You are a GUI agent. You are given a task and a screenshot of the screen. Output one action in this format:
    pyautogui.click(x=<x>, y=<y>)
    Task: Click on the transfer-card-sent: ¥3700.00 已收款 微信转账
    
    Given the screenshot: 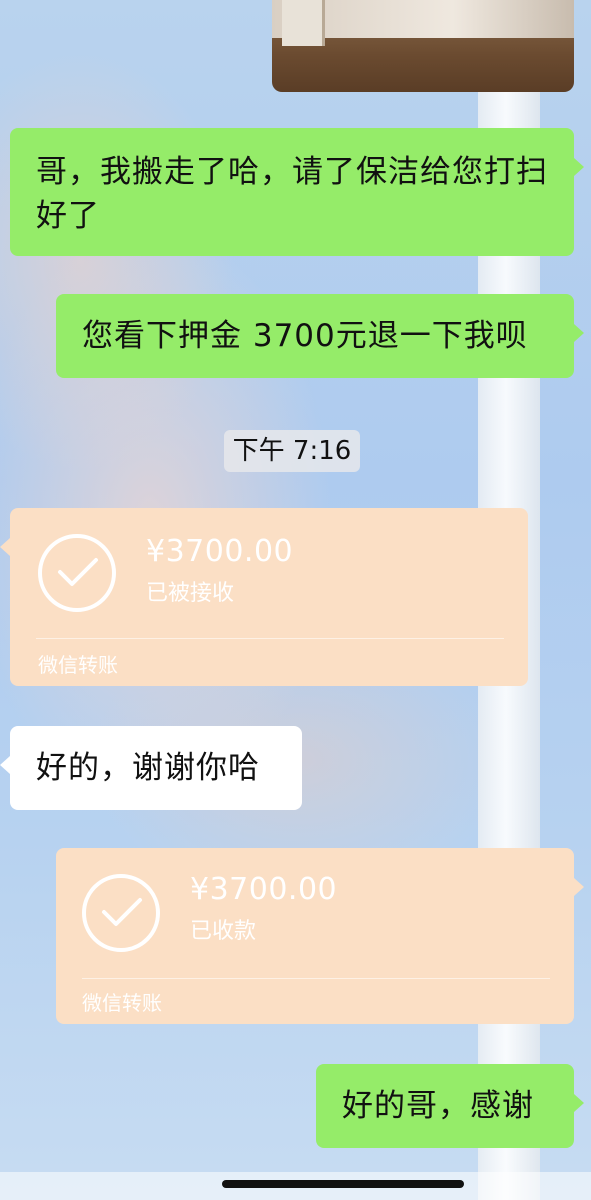 What is the action you would take?
    pyautogui.click(x=320, y=936)
    